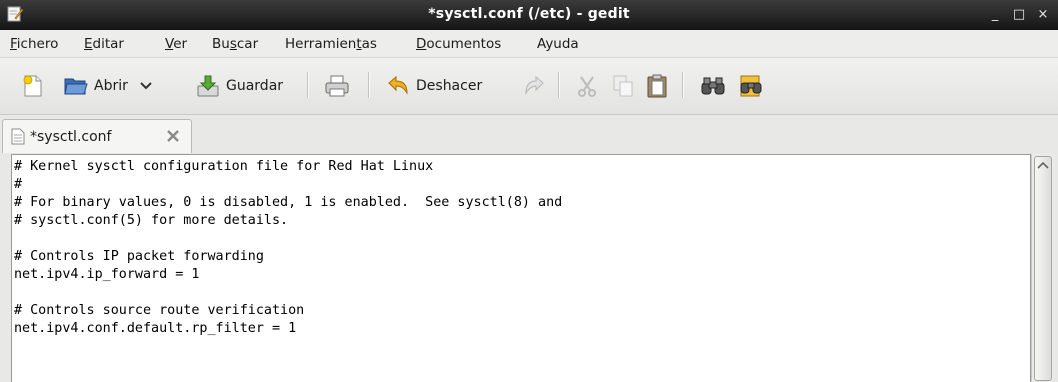 This screenshot has height=382, width=1058. What do you see at coordinates (529, 135) in the screenshot?
I see `tab-strip: *sysctl.conf` at bounding box center [529, 135].